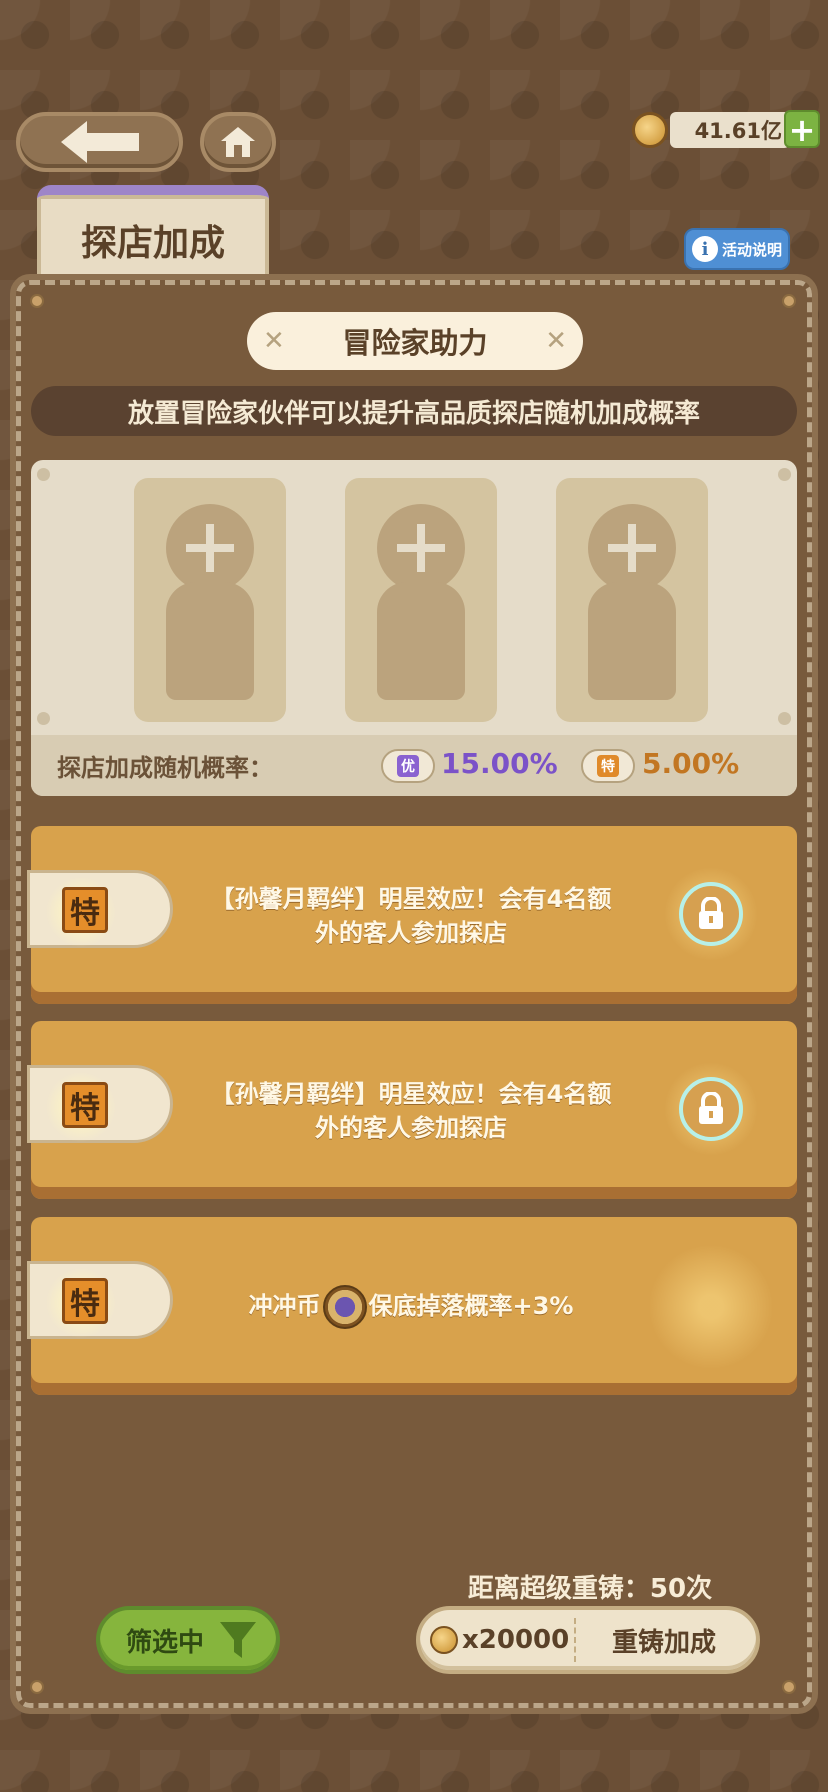  I want to click on activity-help-button: i 活动说明, so click(737, 249).